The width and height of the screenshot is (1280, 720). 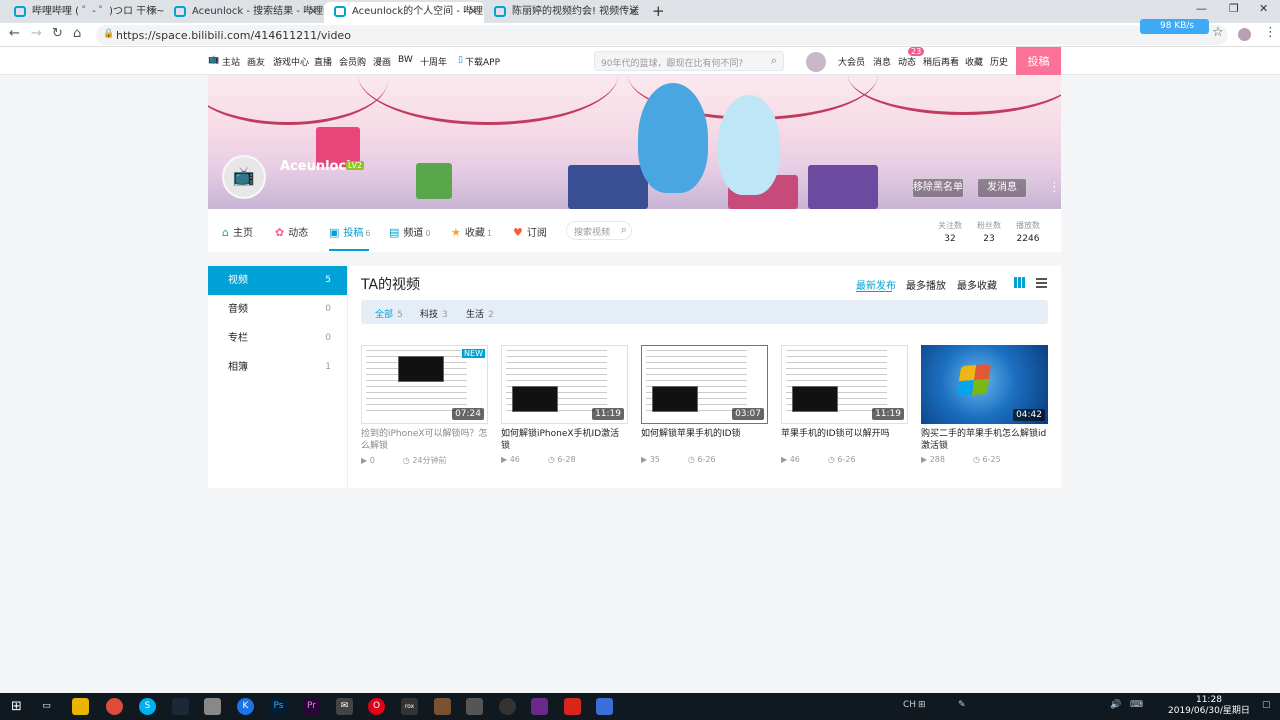 I want to click on video-card: 04:42 购买二手的苹果手机怎么解锁id激活锁 ▶ 288 ◷ 6-25, so click(x=984, y=404).